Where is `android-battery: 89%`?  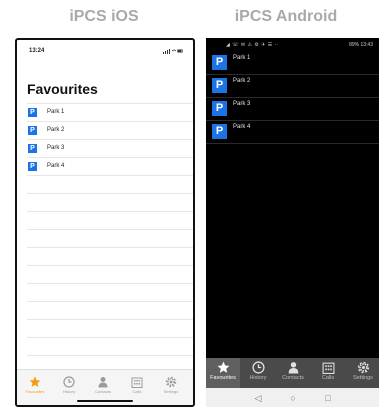 android-battery: 89% is located at coordinates (354, 45).